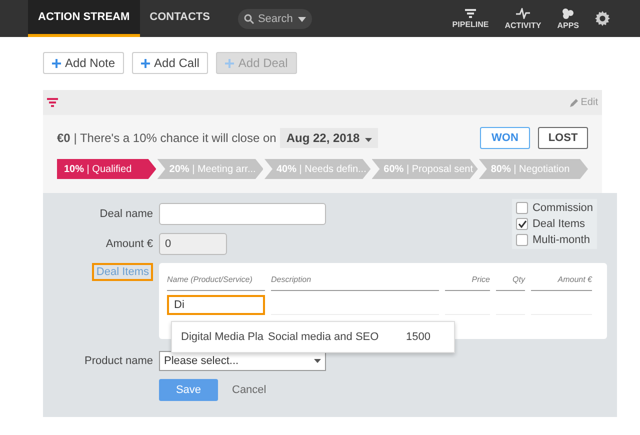 Image resolution: width=640 pixels, height=435 pixels. What do you see at coordinates (510, 283) in the screenshot?
I see `column-header: Qty` at bounding box center [510, 283].